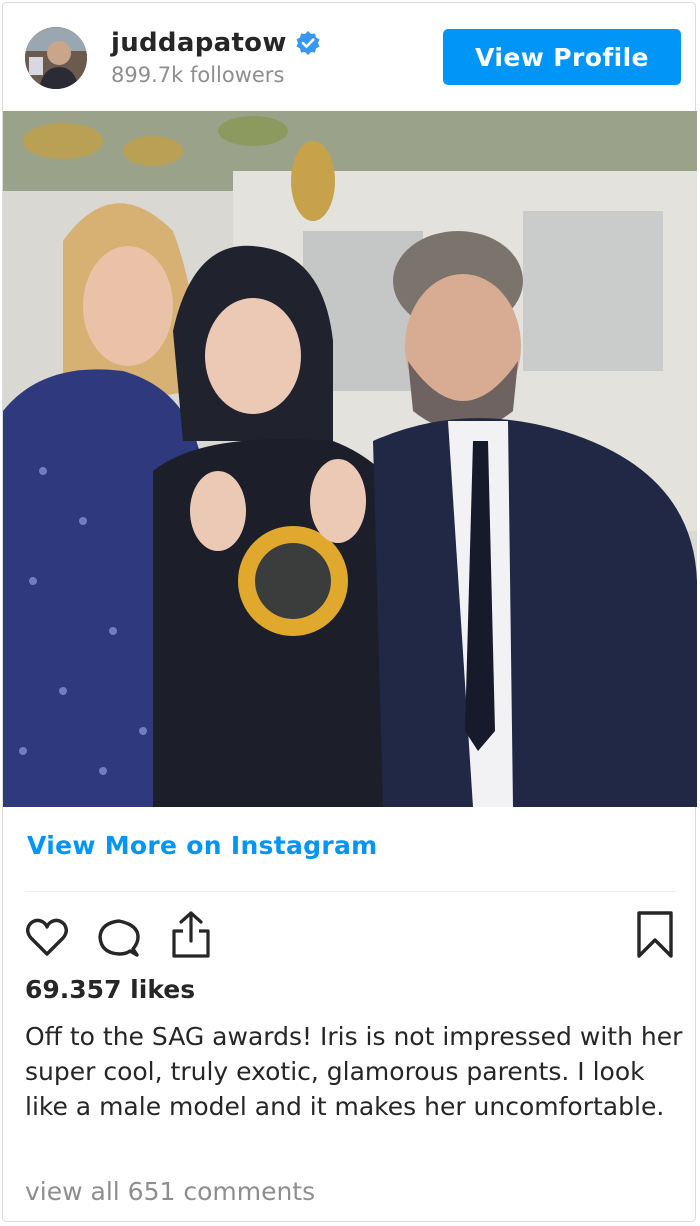  I want to click on heart-icon, so click(47, 937).